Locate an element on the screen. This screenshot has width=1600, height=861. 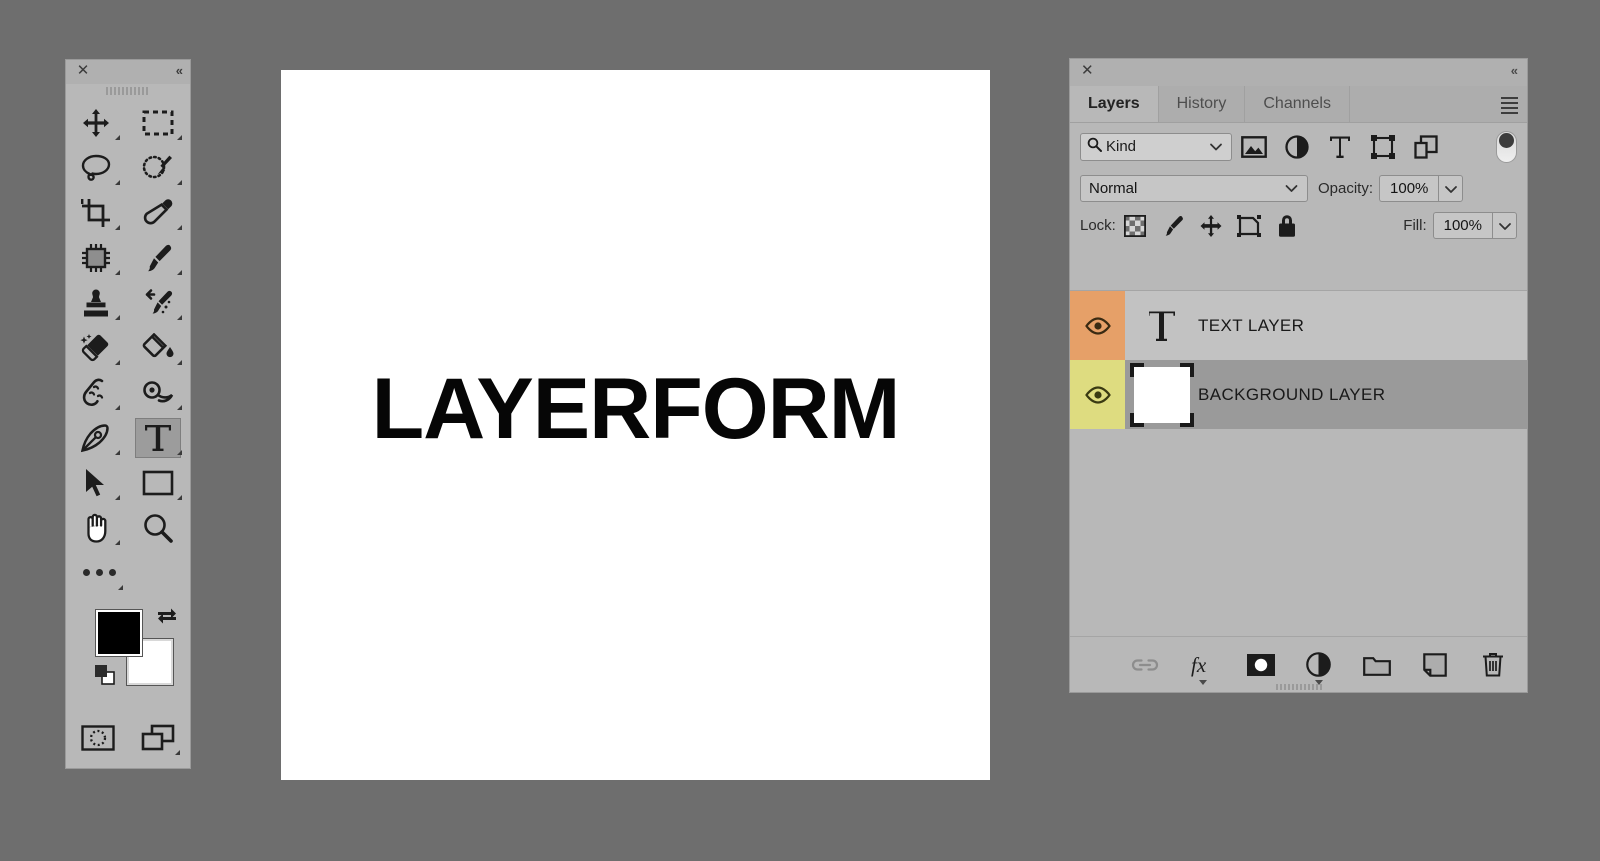
fx-icon: fx is located at coordinates (1199, 665).